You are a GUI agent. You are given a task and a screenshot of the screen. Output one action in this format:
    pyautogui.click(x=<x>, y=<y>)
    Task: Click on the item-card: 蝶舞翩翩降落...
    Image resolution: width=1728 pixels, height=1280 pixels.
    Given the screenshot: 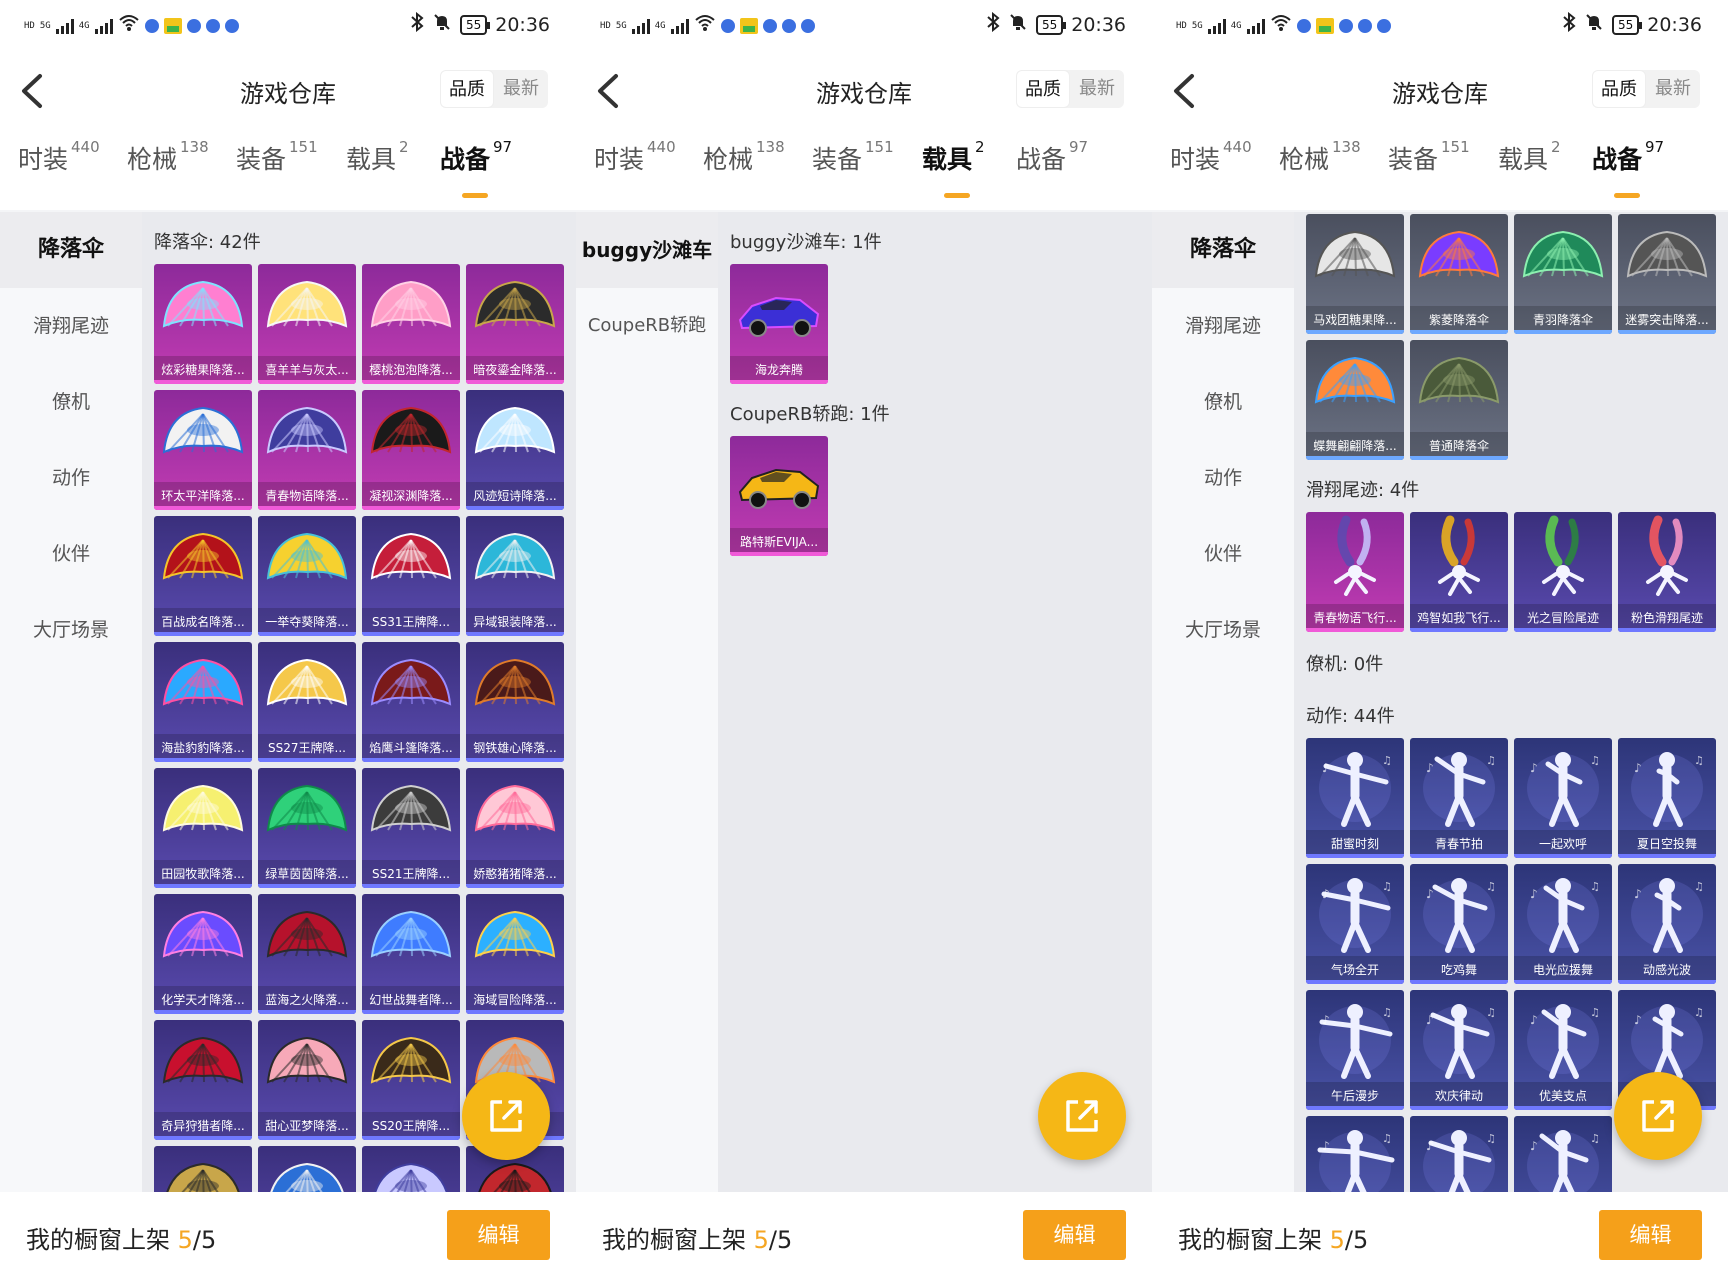 What is the action you would take?
    pyautogui.click(x=1355, y=400)
    